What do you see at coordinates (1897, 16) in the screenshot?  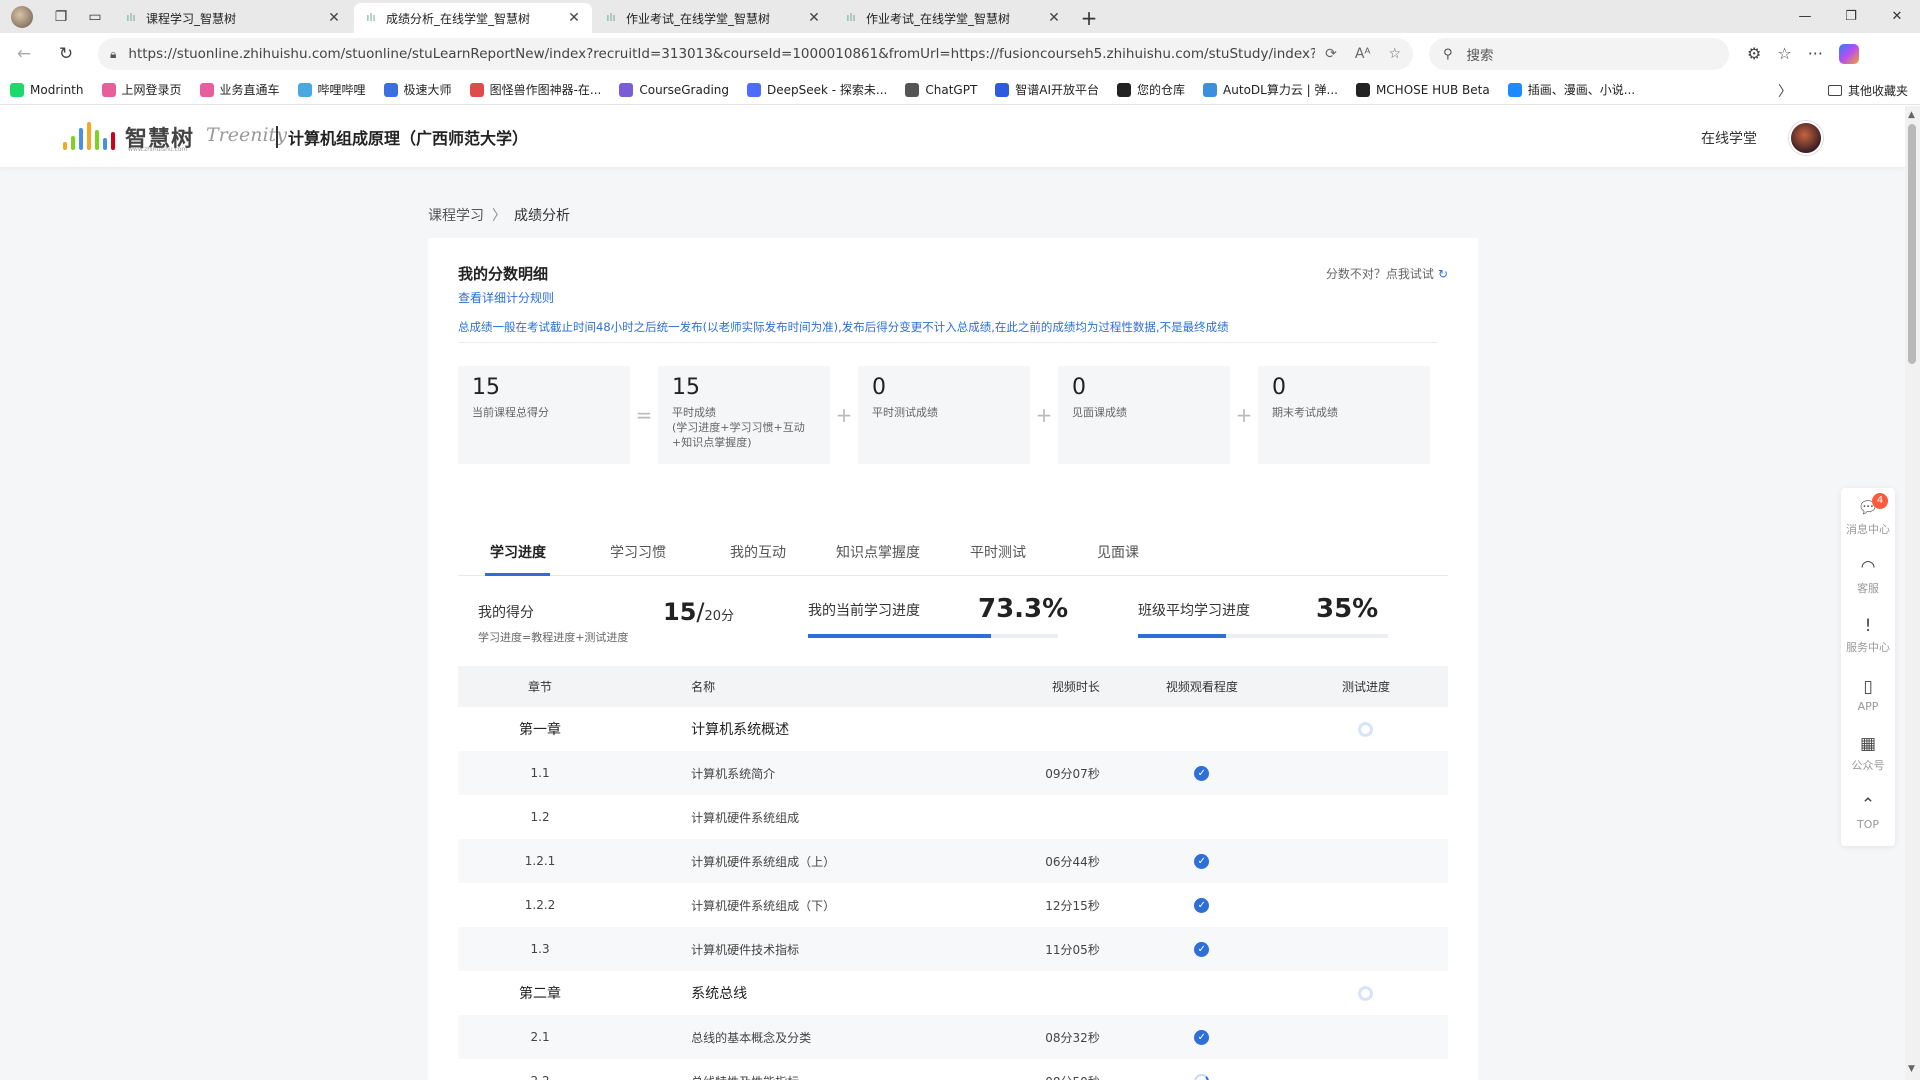 I see `close-window-icon: ✕` at bounding box center [1897, 16].